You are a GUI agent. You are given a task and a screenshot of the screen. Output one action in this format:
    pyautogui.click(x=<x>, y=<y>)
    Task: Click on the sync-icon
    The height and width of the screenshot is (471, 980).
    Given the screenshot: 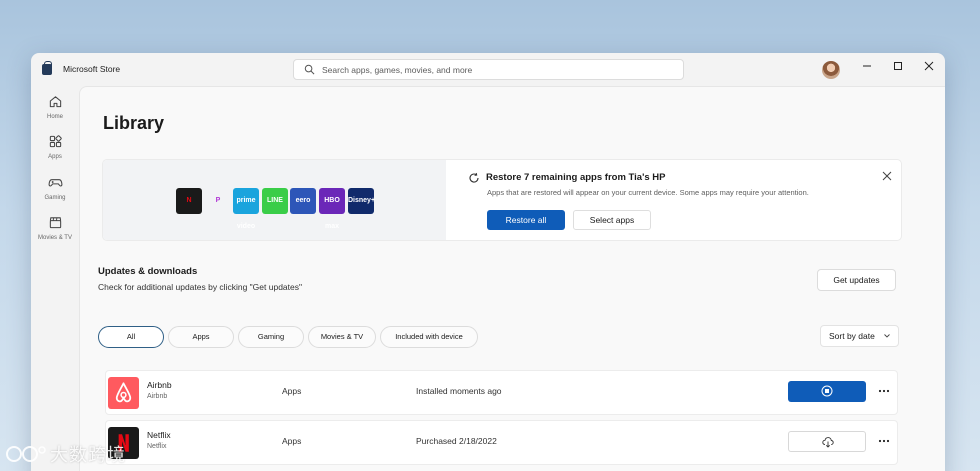 What is the action you would take?
    pyautogui.click(x=474, y=177)
    